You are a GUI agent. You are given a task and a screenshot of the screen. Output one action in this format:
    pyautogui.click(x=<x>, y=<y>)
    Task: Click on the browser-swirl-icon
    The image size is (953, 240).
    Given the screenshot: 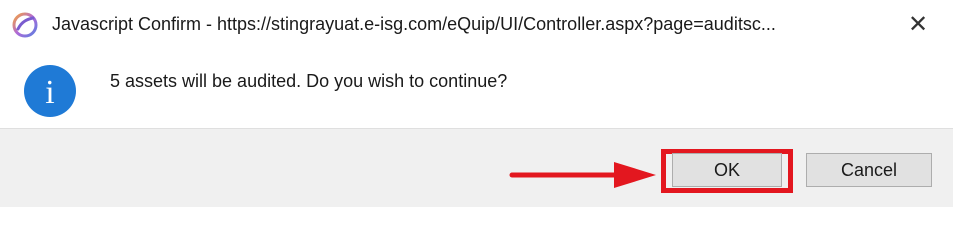 What is the action you would take?
    pyautogui.click(x=25, y=25)
    